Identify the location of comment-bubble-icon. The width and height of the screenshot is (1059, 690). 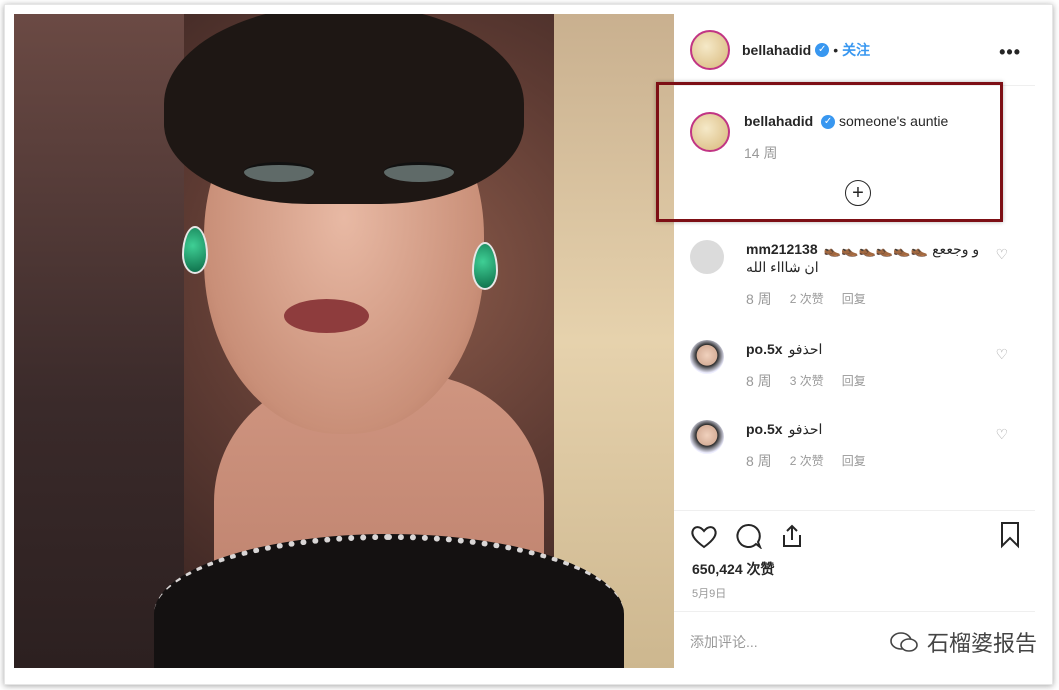
(748, 536).